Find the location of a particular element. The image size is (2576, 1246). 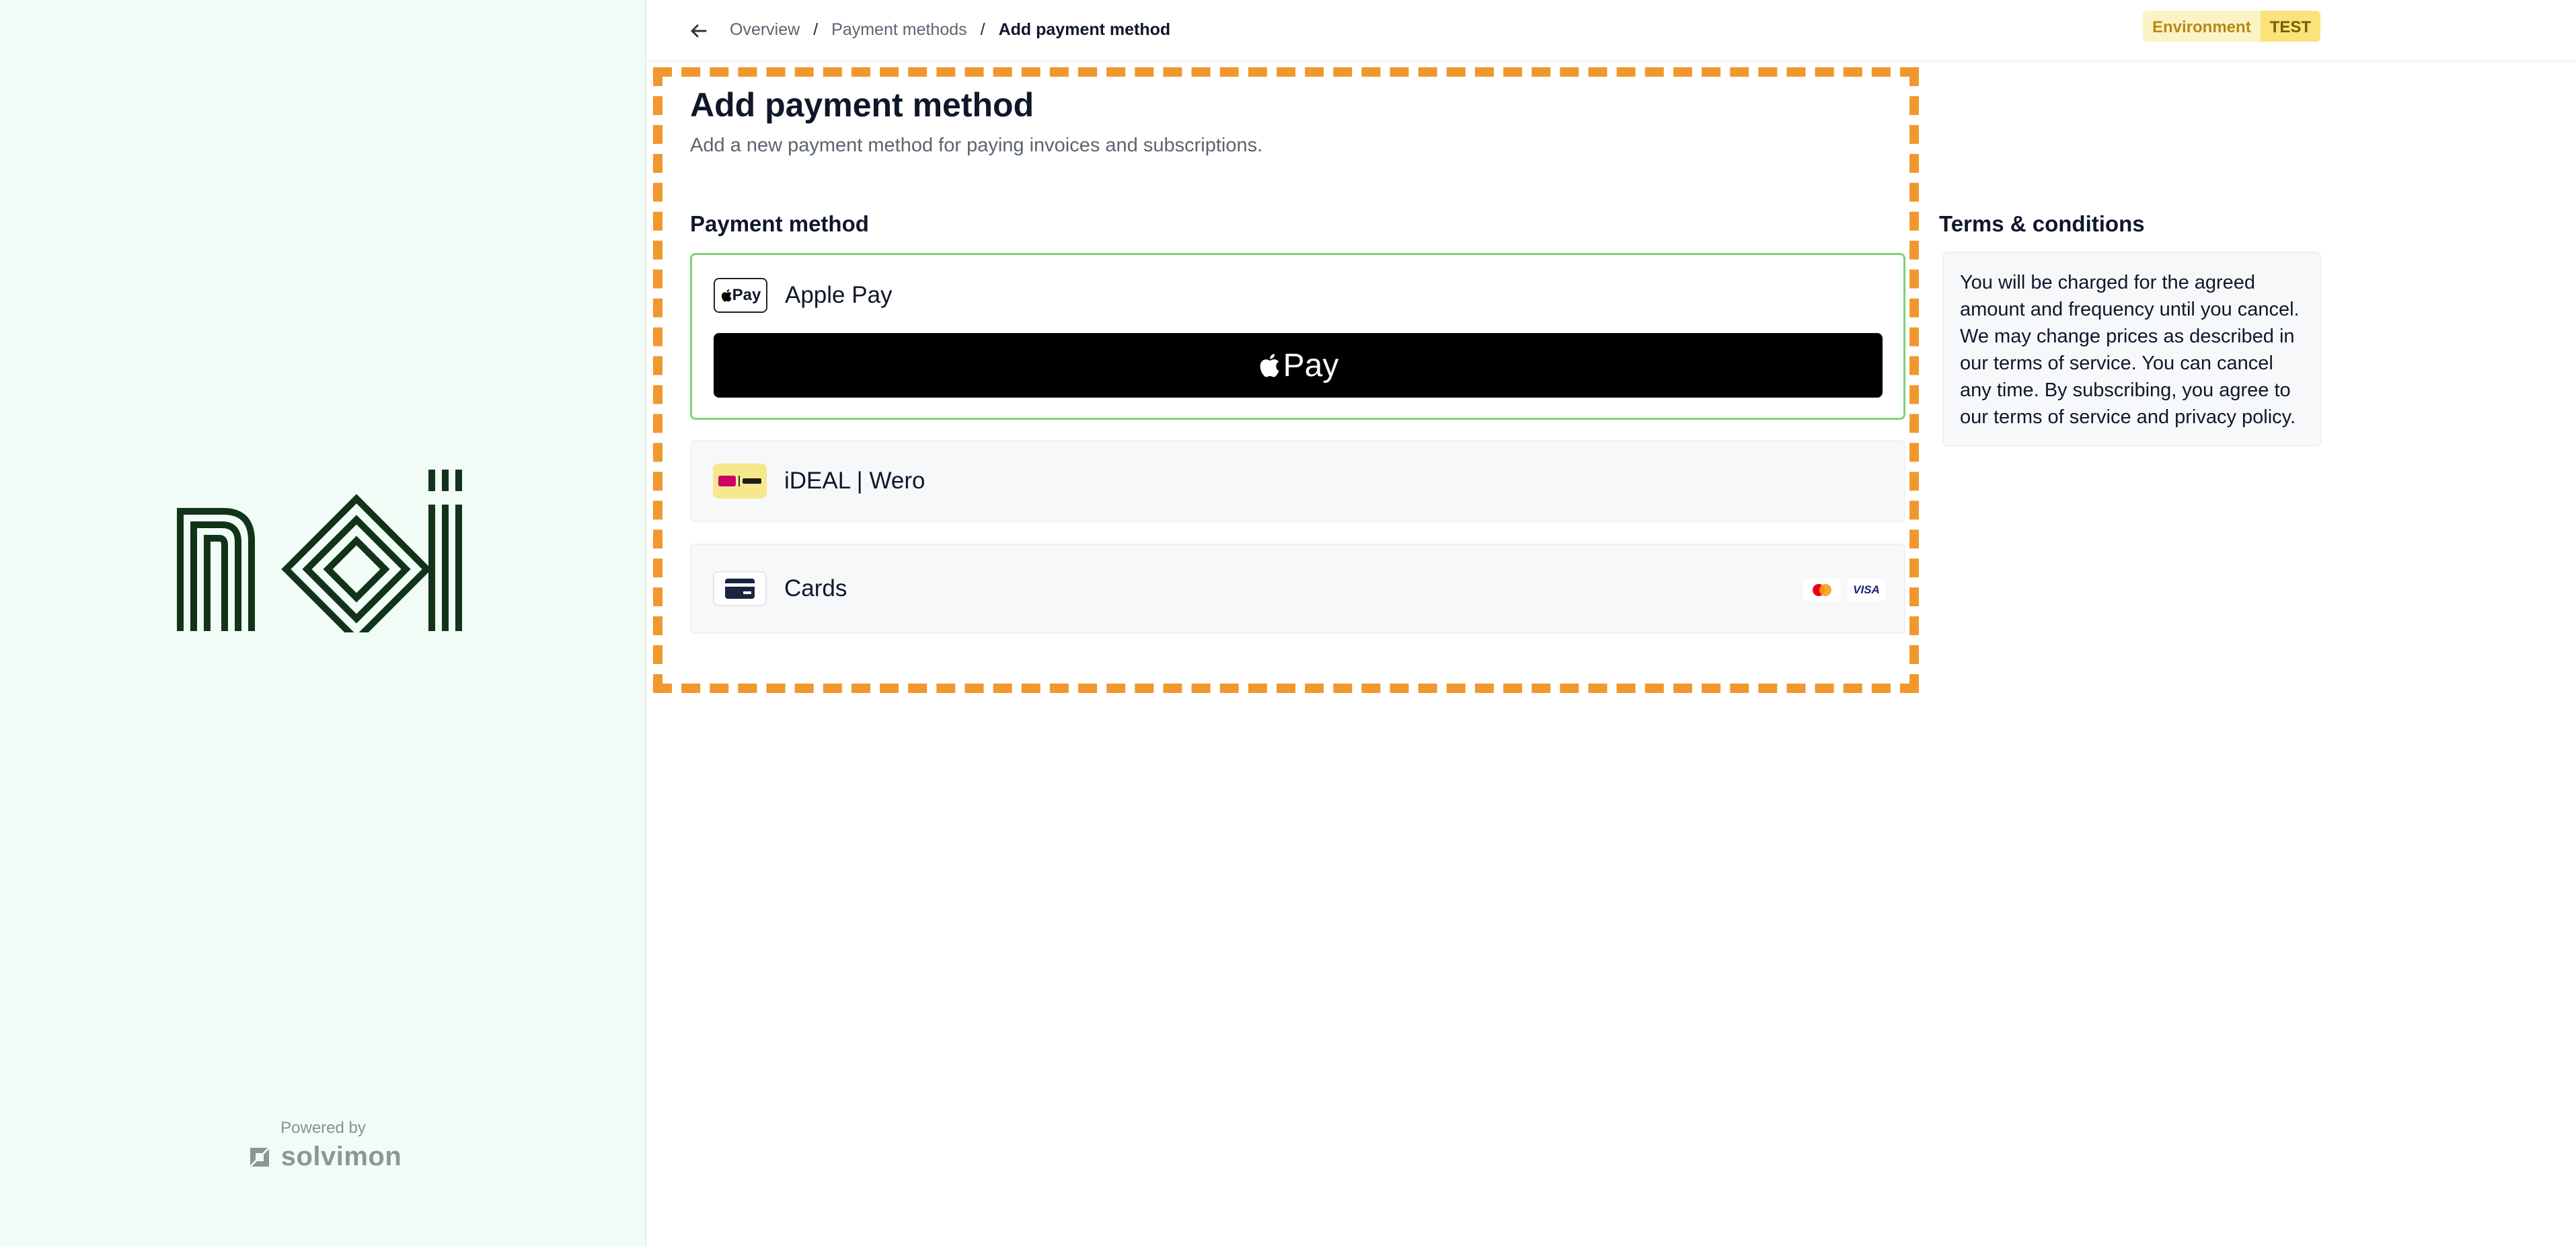

payment-method-section-label: Payment method is located at coordinates (779, 223).